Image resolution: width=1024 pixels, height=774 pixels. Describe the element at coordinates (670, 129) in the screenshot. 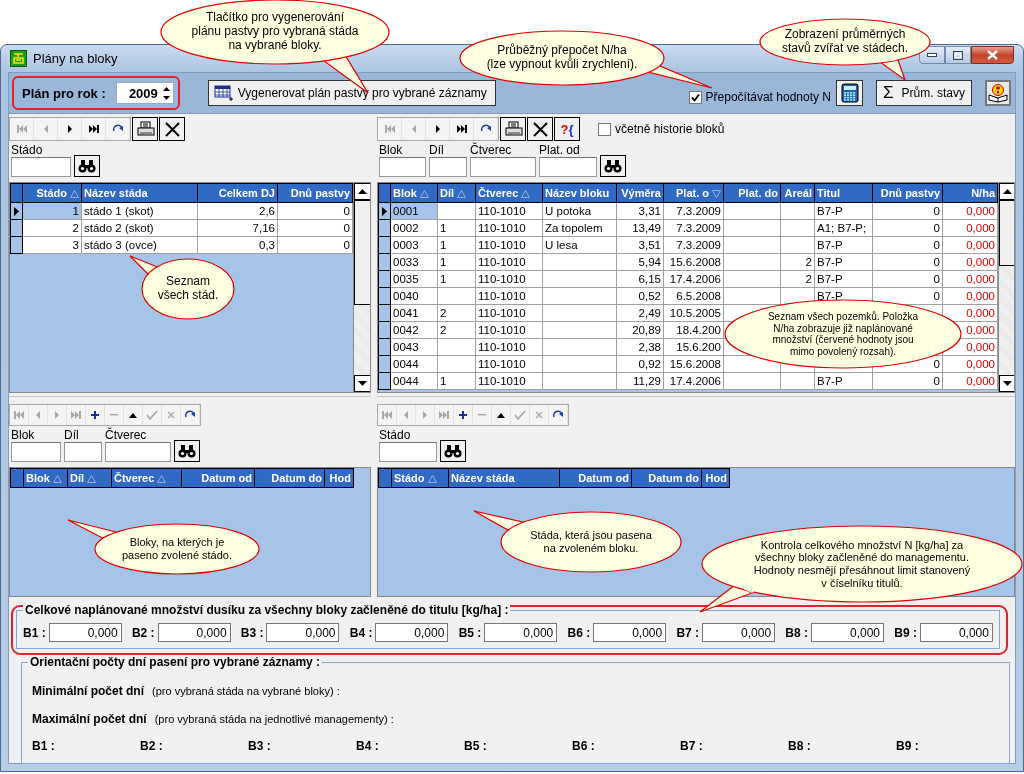

I see `checkbox-label: včetně historie bloků` at that location.